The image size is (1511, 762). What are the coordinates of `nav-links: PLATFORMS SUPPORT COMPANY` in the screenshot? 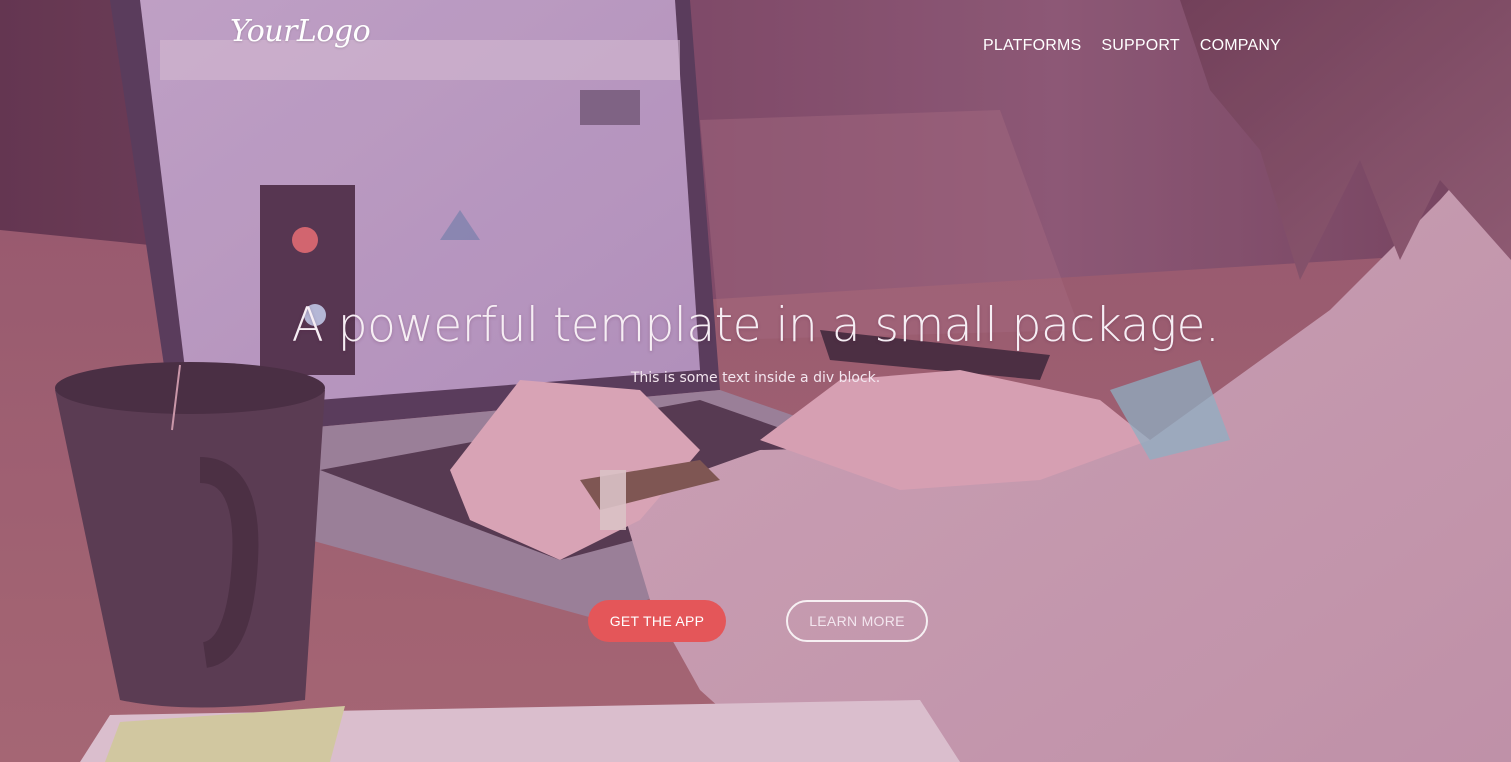 It's located at (1132, 46).